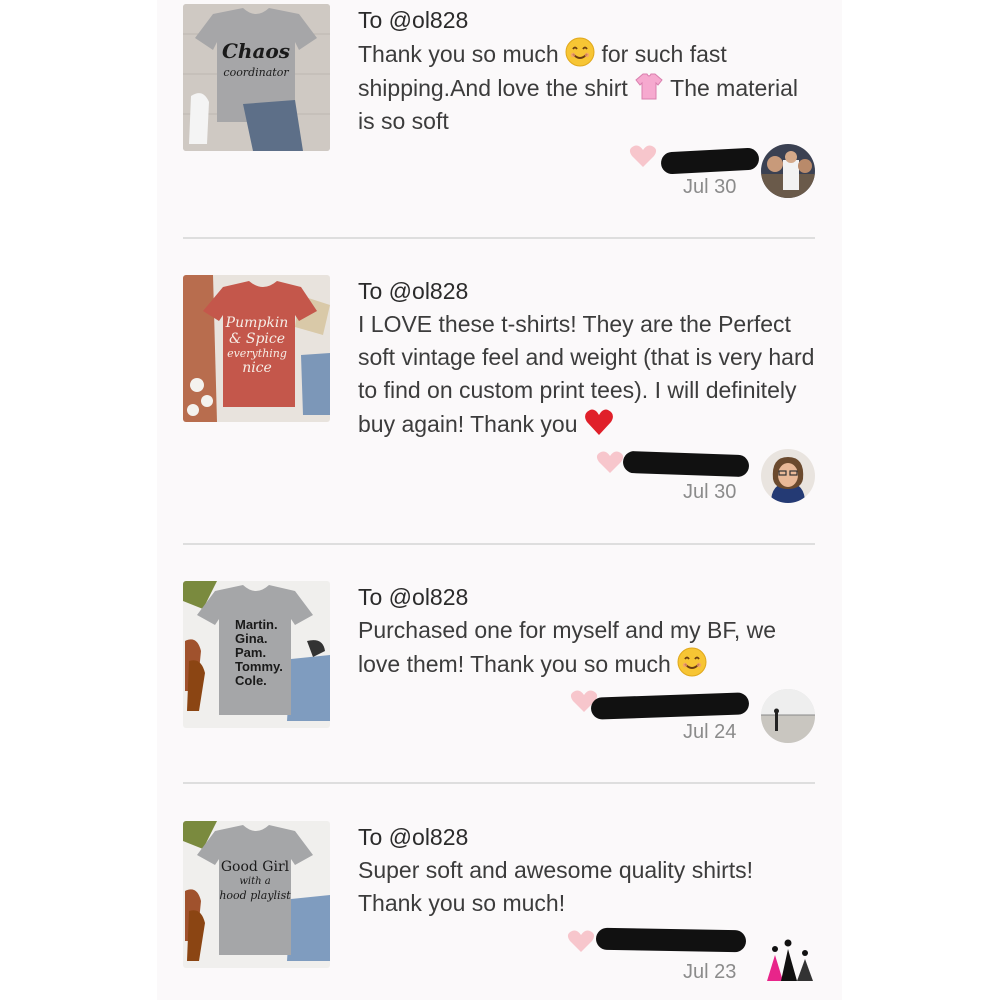  What do you see at coordinates (257, 368) in the screenshot?
I see `thumb-text-line: nice` at bounding box center [257, 368].